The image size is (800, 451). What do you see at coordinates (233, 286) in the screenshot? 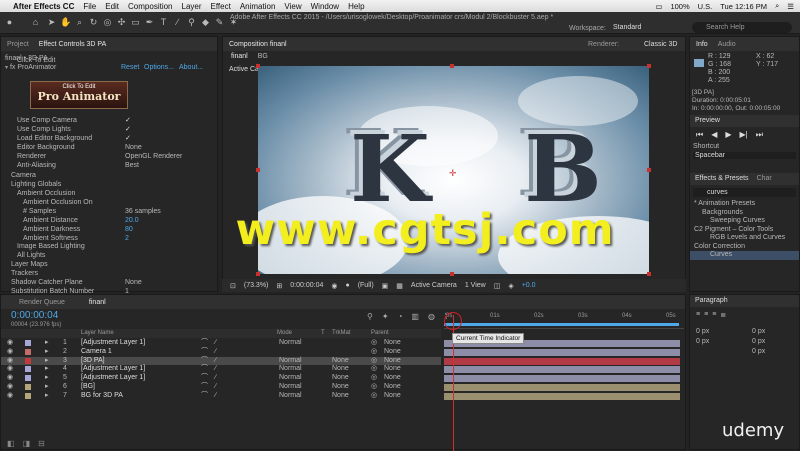
I see `magnification-icon: ⊡` at bounding box center [233, 286].